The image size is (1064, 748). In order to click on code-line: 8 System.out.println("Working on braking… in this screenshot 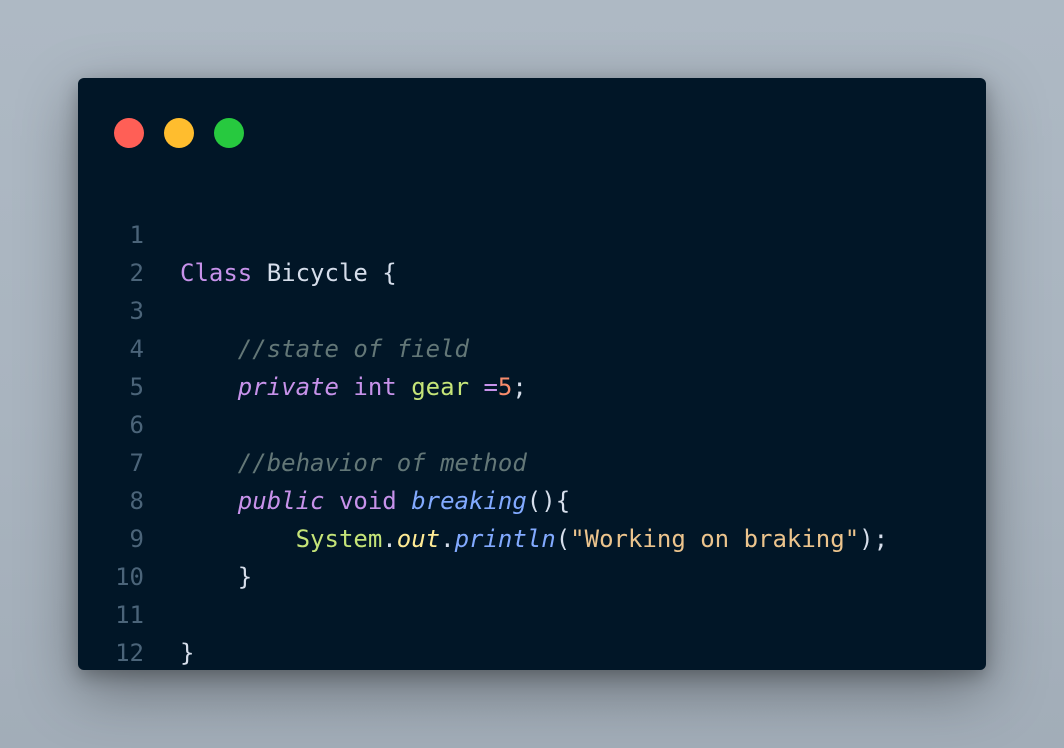, I will do `click(532, 498)`.